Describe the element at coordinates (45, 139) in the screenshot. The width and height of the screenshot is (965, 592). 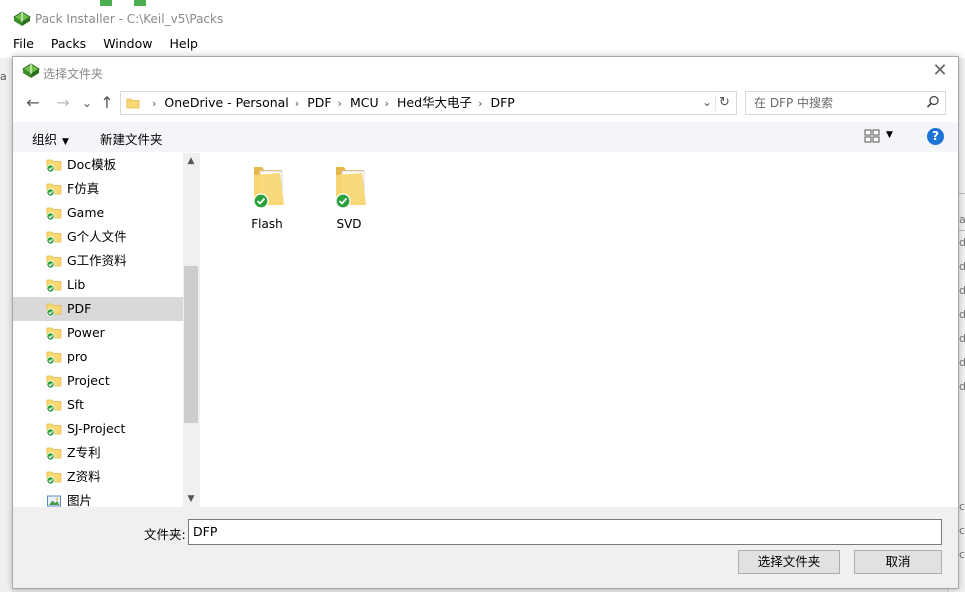
I see `organize-label: 组织` at that location.